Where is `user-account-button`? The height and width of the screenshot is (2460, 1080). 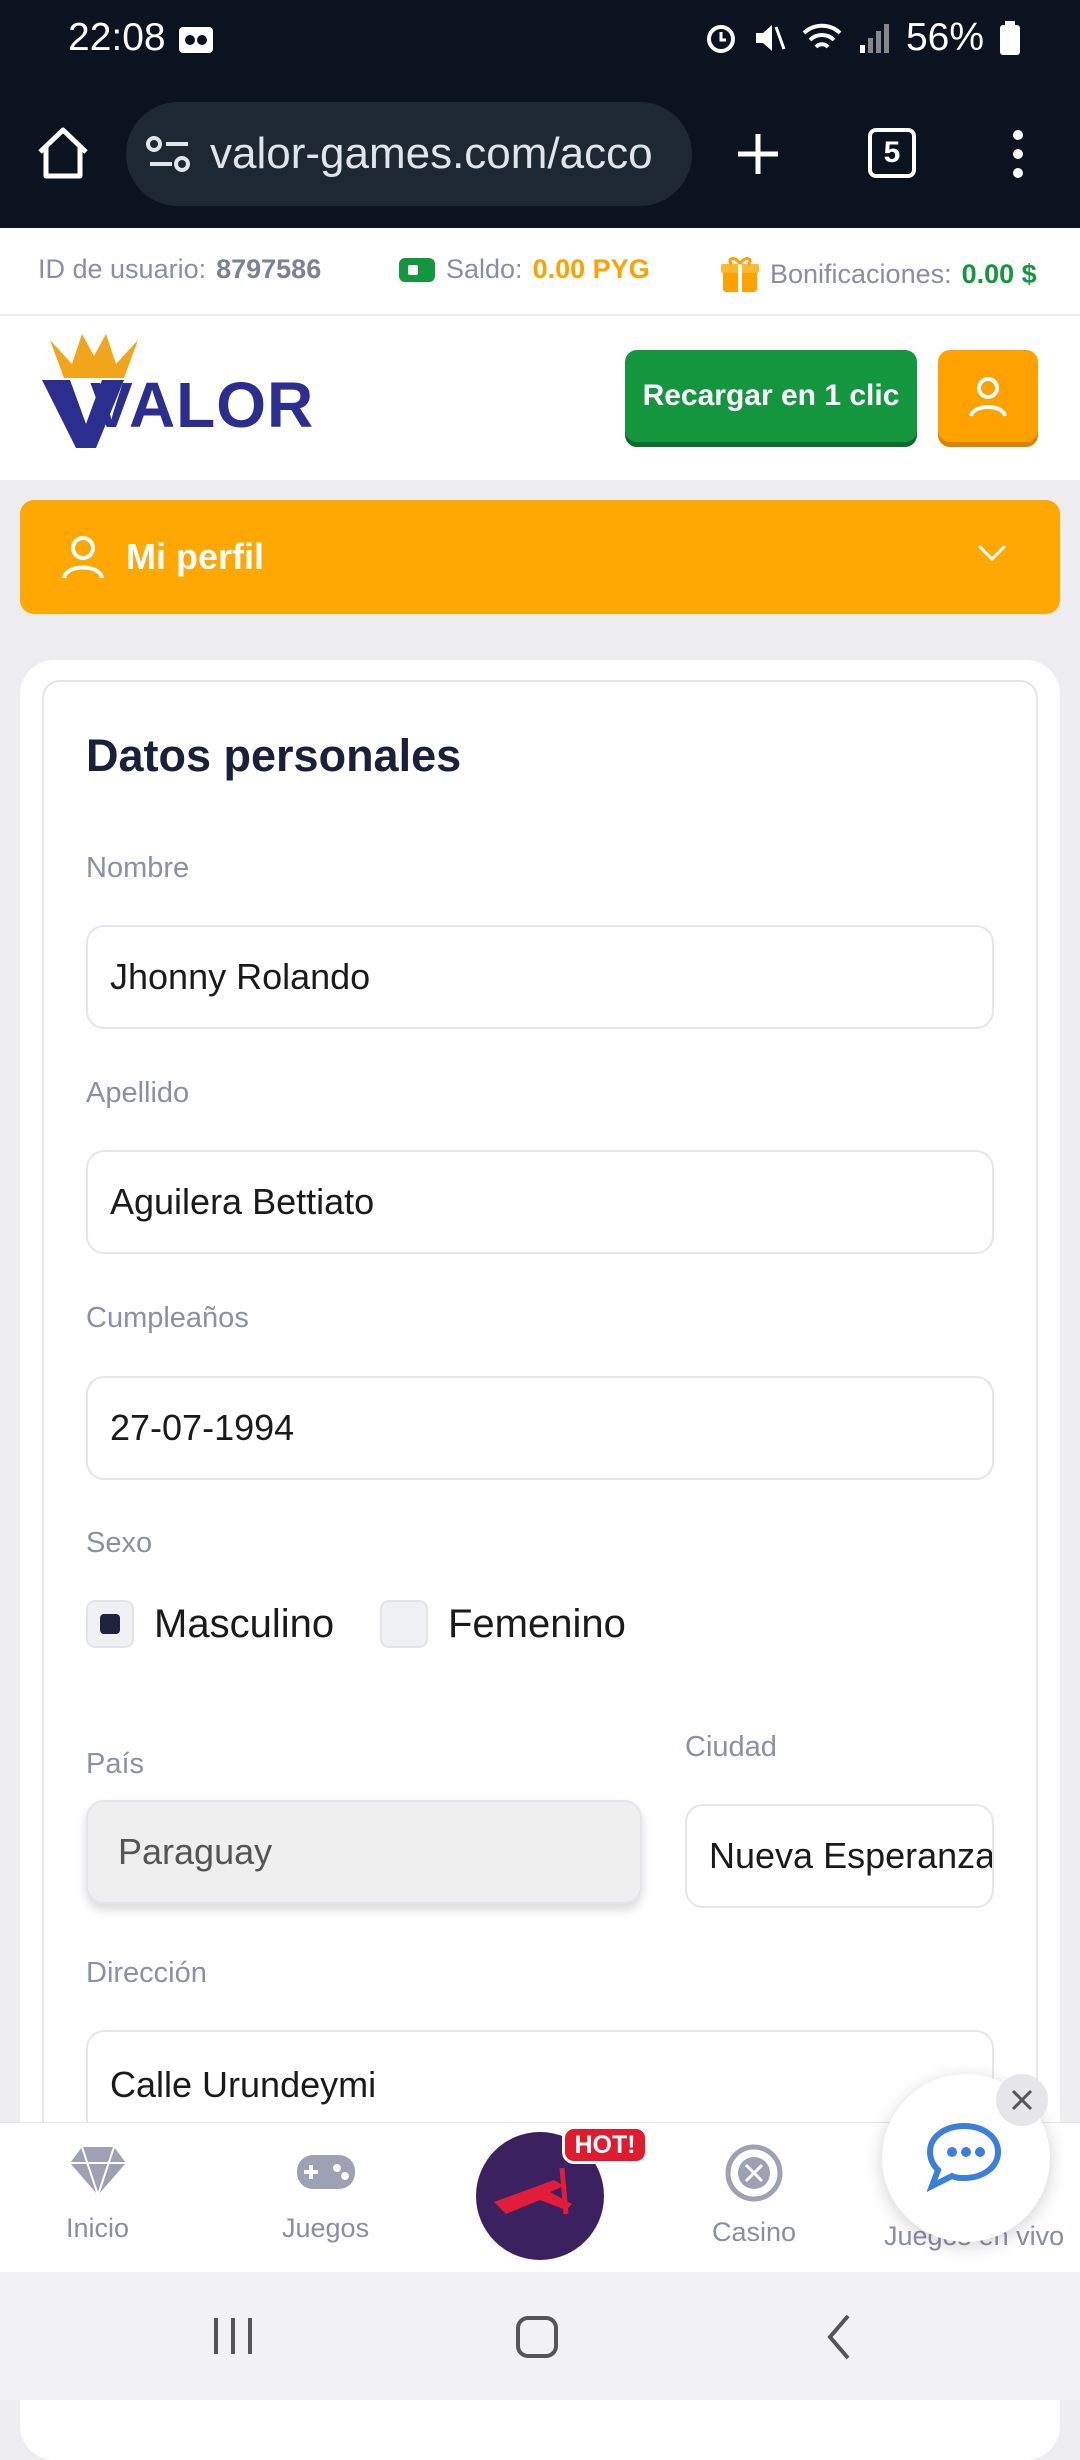 user-account-button is located at coordinates (988, 396).